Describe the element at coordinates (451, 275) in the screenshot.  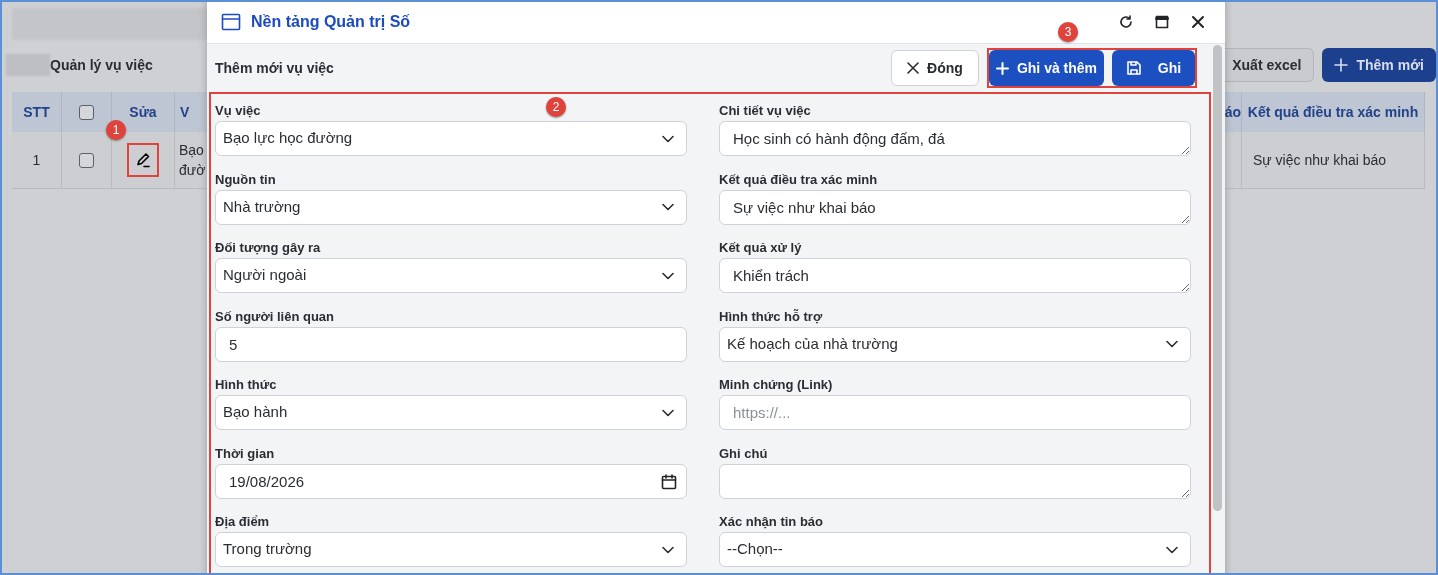
I see `dropdown-field: Người ngoài` at that location.